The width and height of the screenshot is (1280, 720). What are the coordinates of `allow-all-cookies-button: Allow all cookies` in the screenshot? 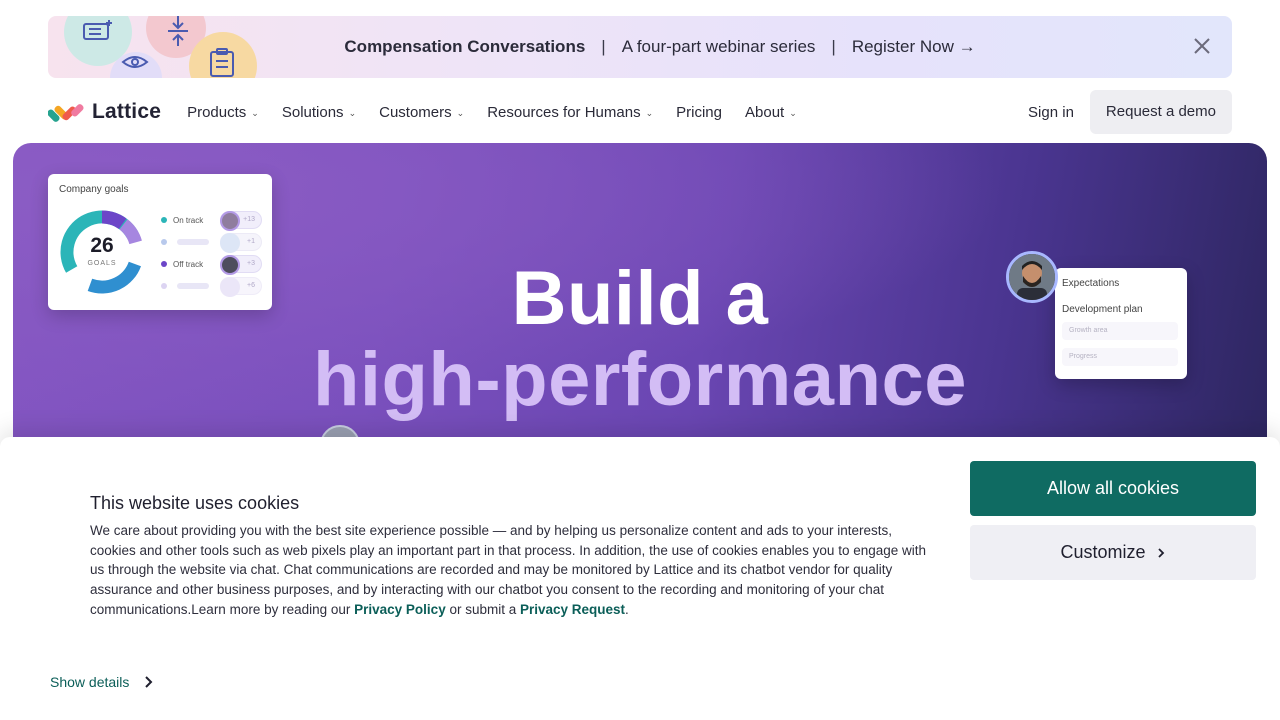 It's located at (1113, 488).